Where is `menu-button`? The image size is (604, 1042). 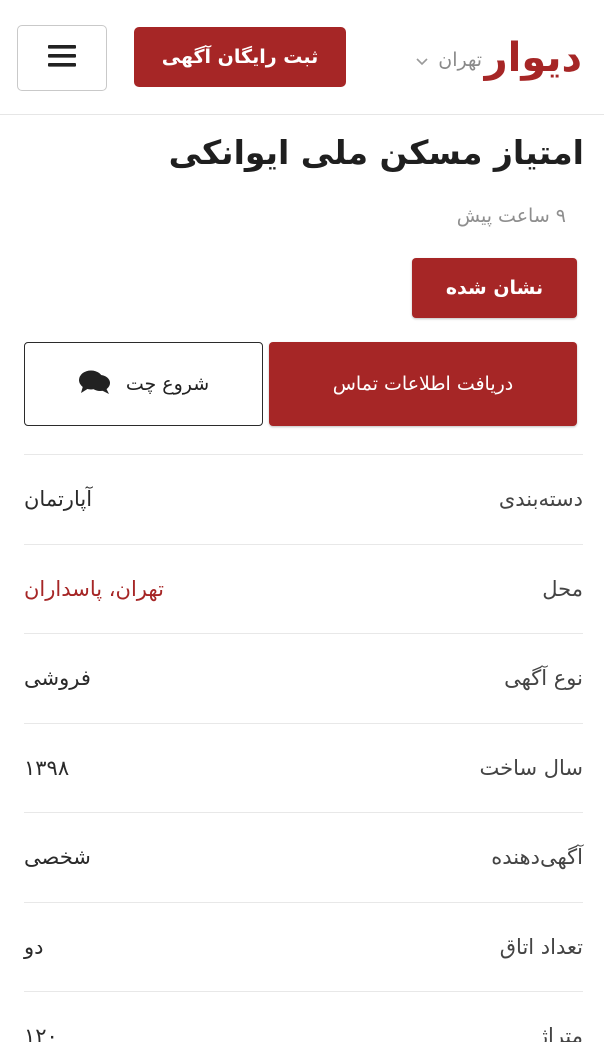 menu-button is located at coordinates (62, 58).